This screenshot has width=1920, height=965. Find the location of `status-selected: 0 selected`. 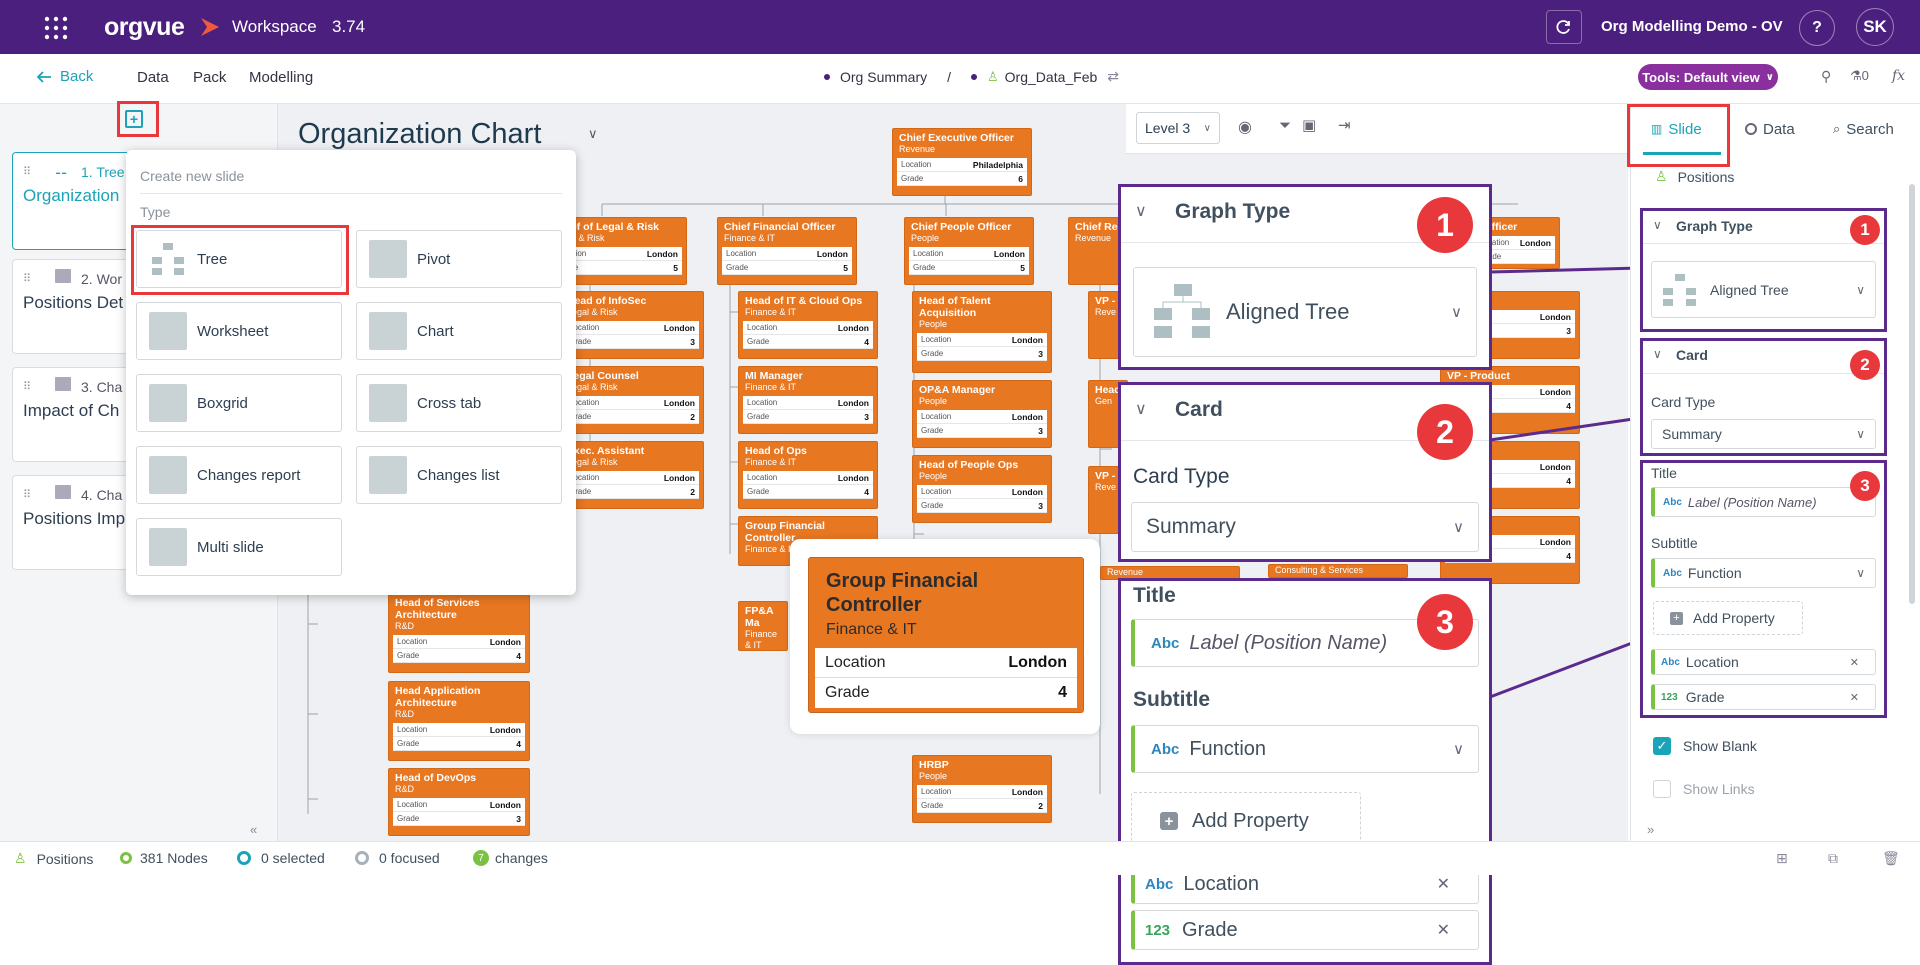

status-selected: 0 selected is located at coordinates (281, 858).